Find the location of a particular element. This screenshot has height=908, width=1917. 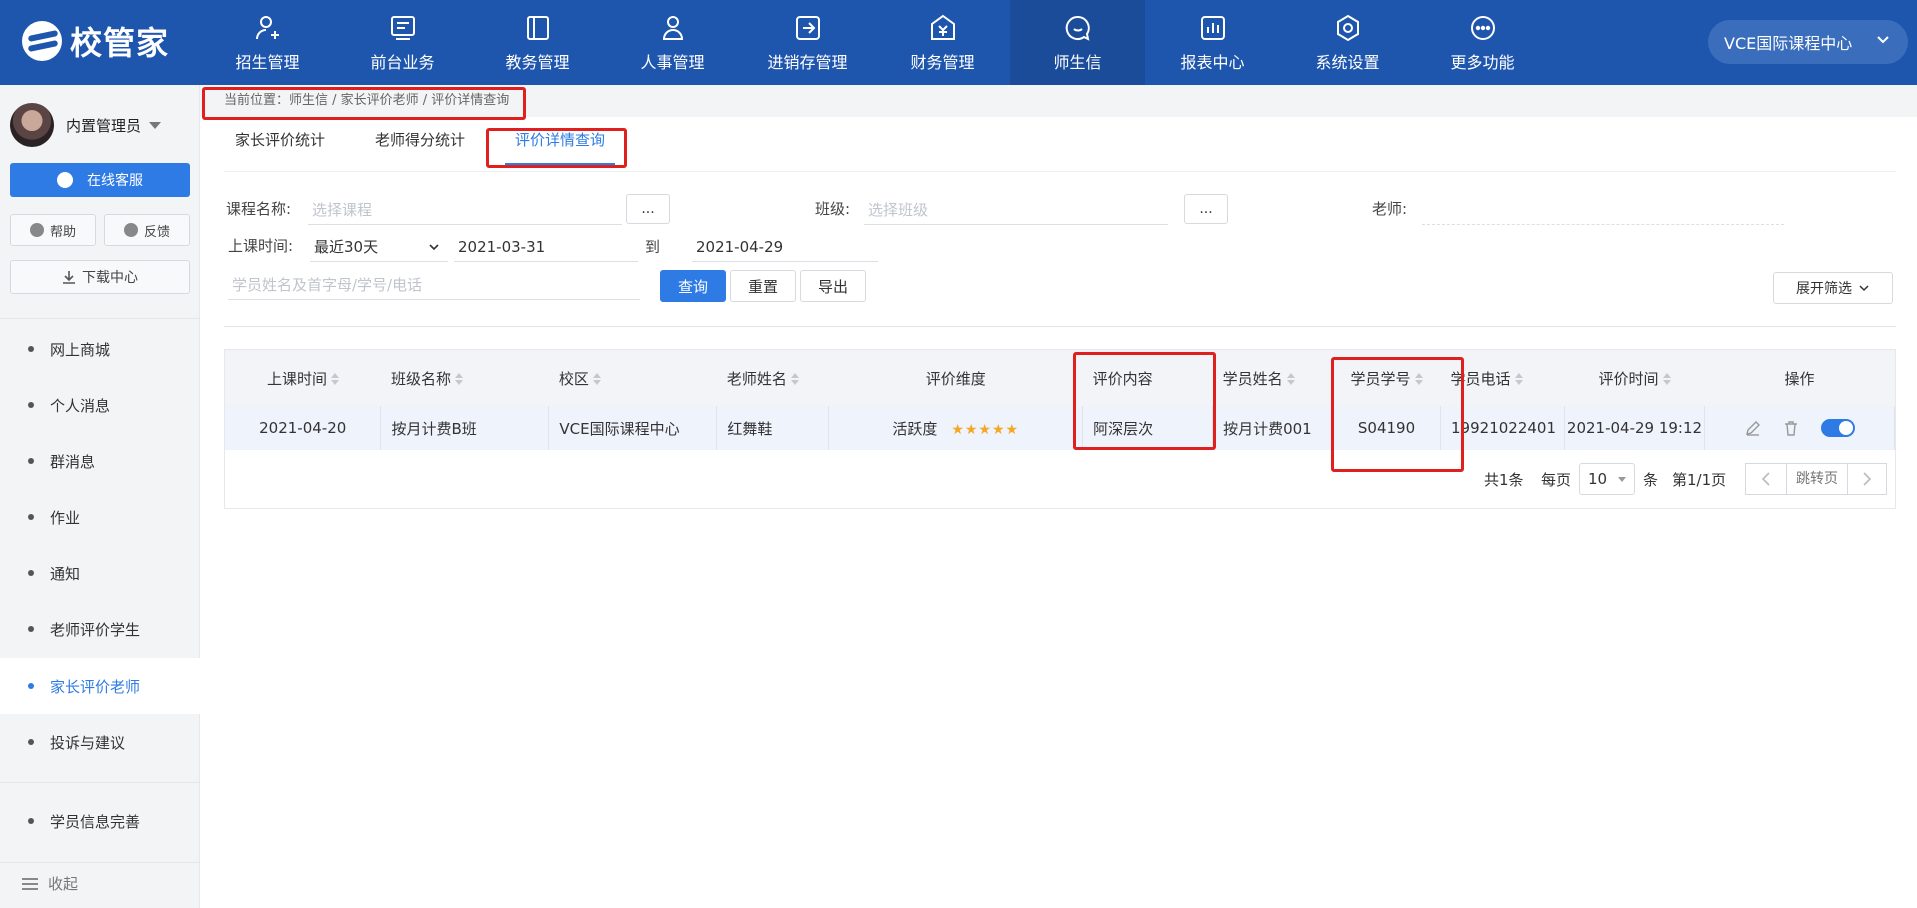

class-input is located at coordinates (1016, 210).